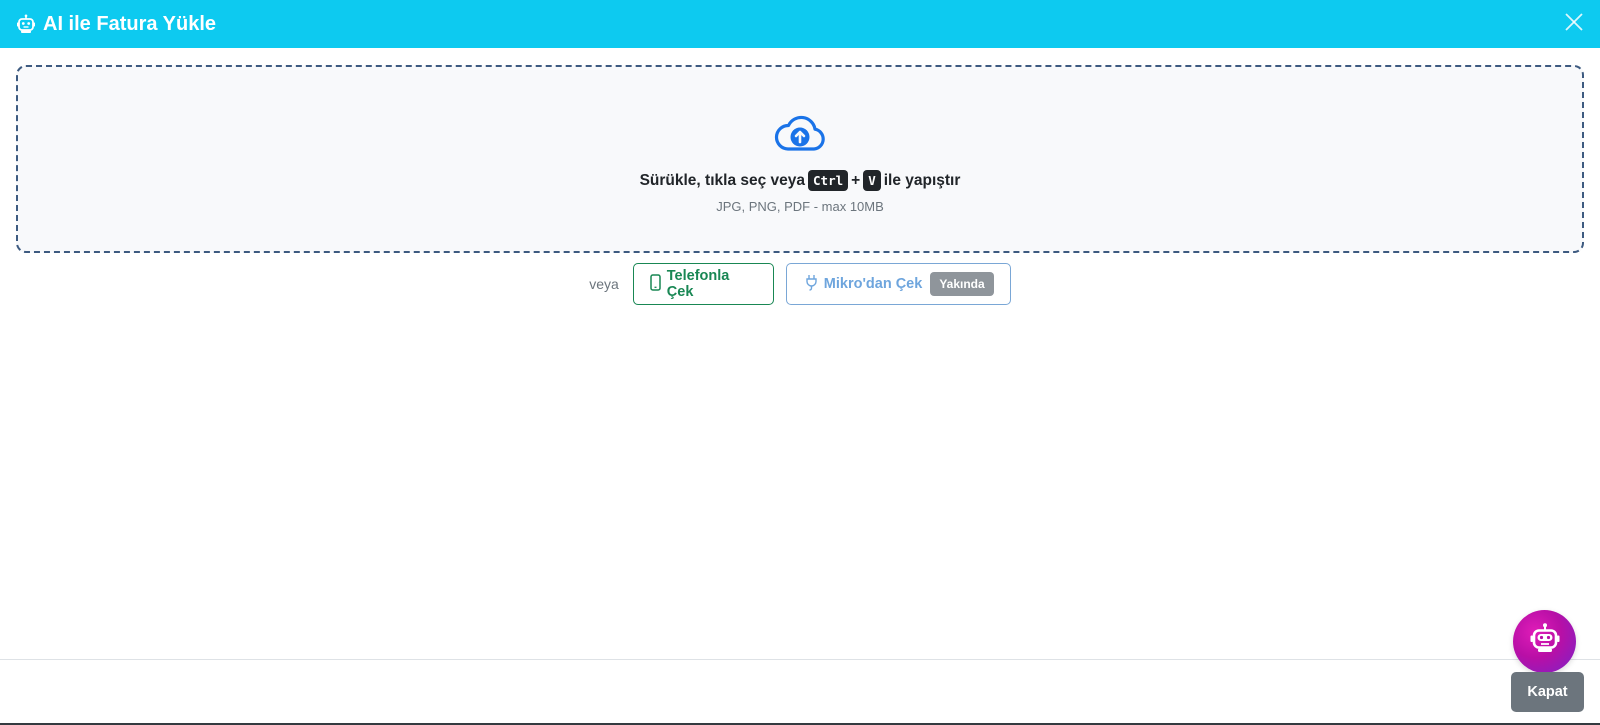  I want to click on modal-title: AI ile Fatura Yükle, so click(116, 24).